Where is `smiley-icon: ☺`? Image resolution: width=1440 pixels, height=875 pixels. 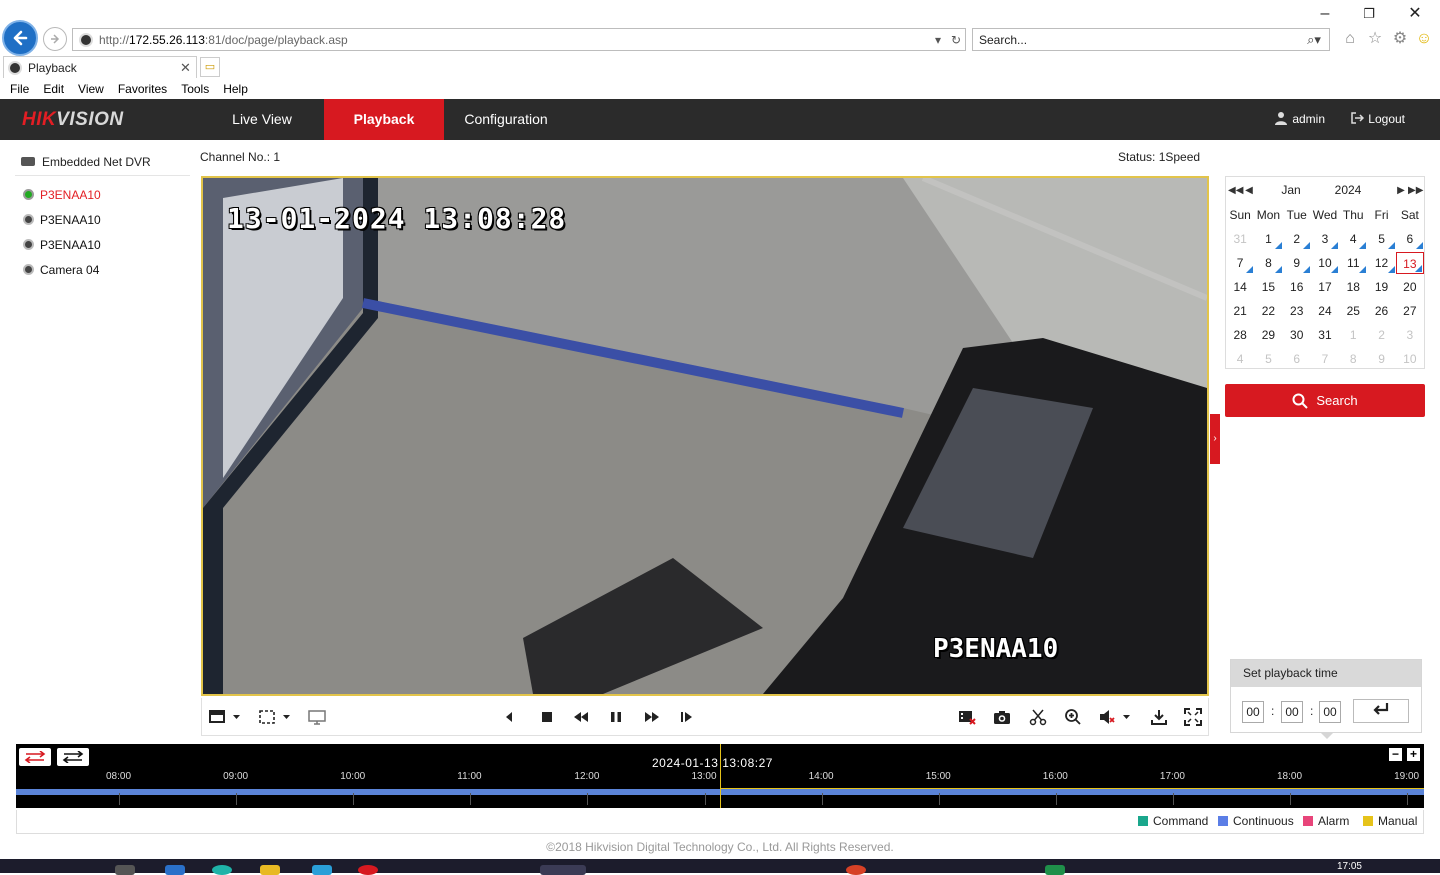 smiley-icon: ☺ is located at coordinates (1424, 39).